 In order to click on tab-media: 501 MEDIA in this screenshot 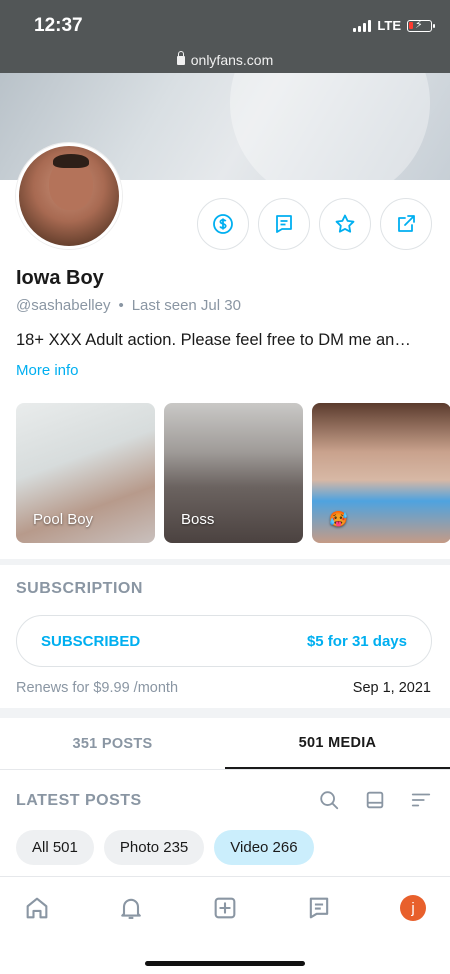, I will do `click(337, 743)`.